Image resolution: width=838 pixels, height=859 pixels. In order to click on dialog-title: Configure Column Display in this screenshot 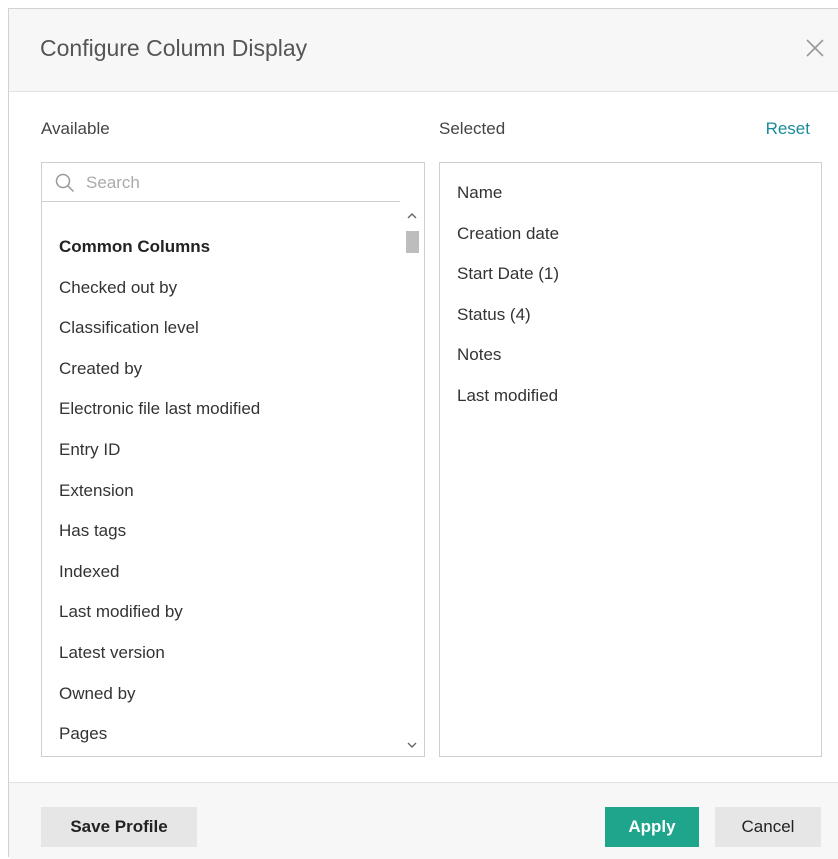, I will do `click(174, 48)`.